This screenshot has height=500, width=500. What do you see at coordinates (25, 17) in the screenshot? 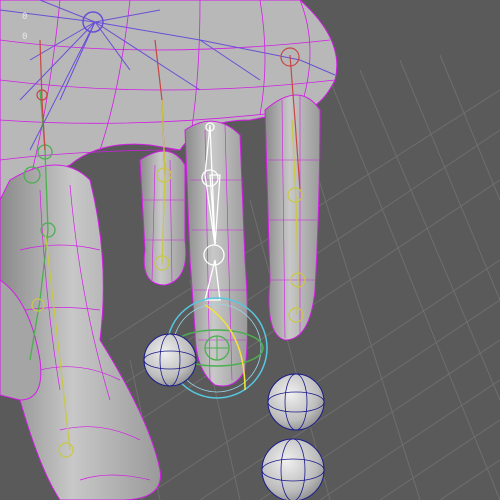
I see `hud-readout-1: 0` at bounding box center [25, 17].